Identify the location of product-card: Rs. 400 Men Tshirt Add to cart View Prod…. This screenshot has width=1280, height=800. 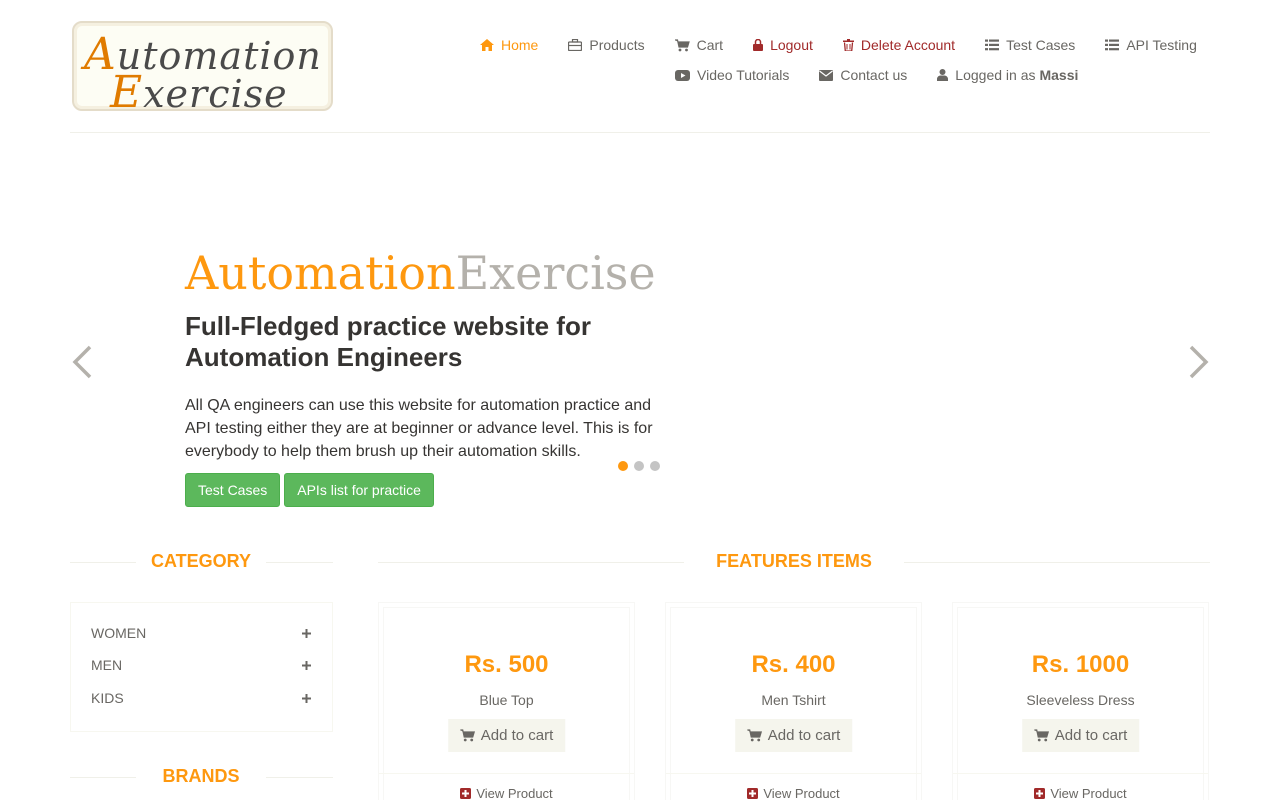
(793, 701).